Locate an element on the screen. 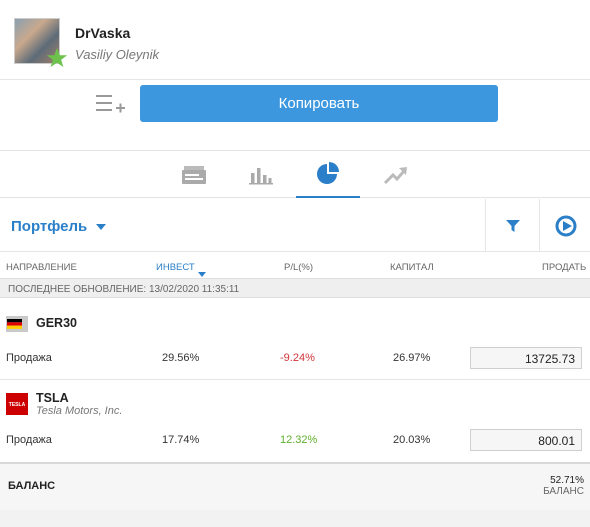 The width and height of the screenshot is (590, 527). balance-sublabel: БАЛАНС is located at coordinates (563, 491).